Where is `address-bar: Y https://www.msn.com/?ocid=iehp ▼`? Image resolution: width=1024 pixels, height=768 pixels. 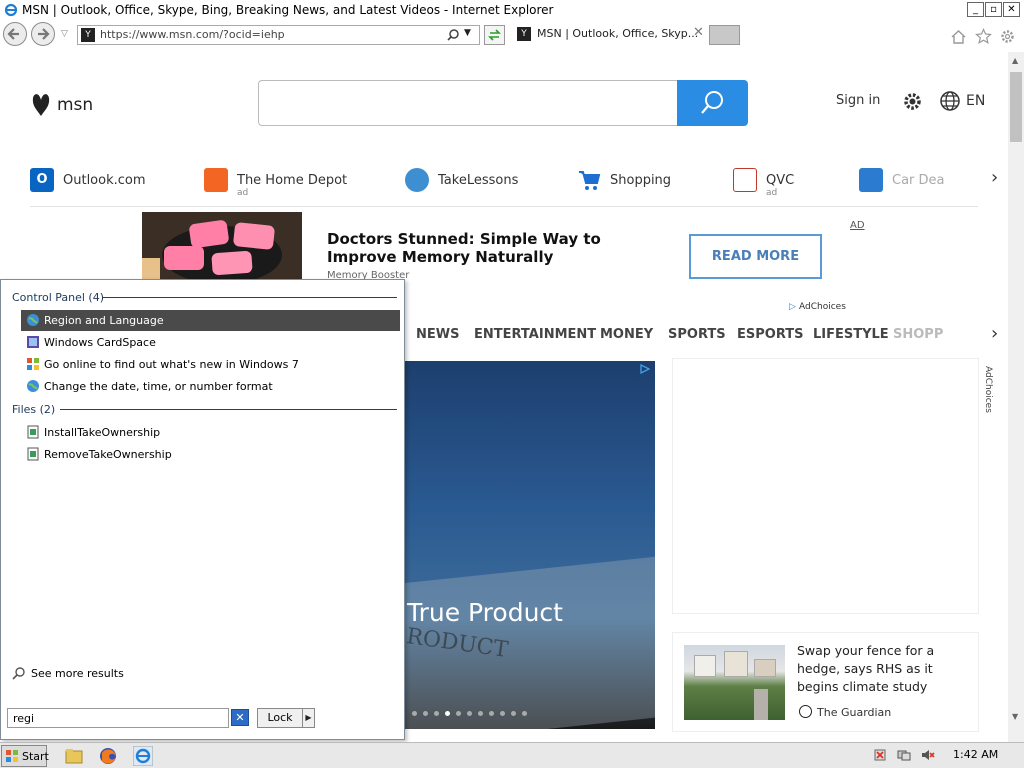 address-bar: Y https://www.msn.com/?ocid=iehp ▼ is located at coordinates (278, 35).